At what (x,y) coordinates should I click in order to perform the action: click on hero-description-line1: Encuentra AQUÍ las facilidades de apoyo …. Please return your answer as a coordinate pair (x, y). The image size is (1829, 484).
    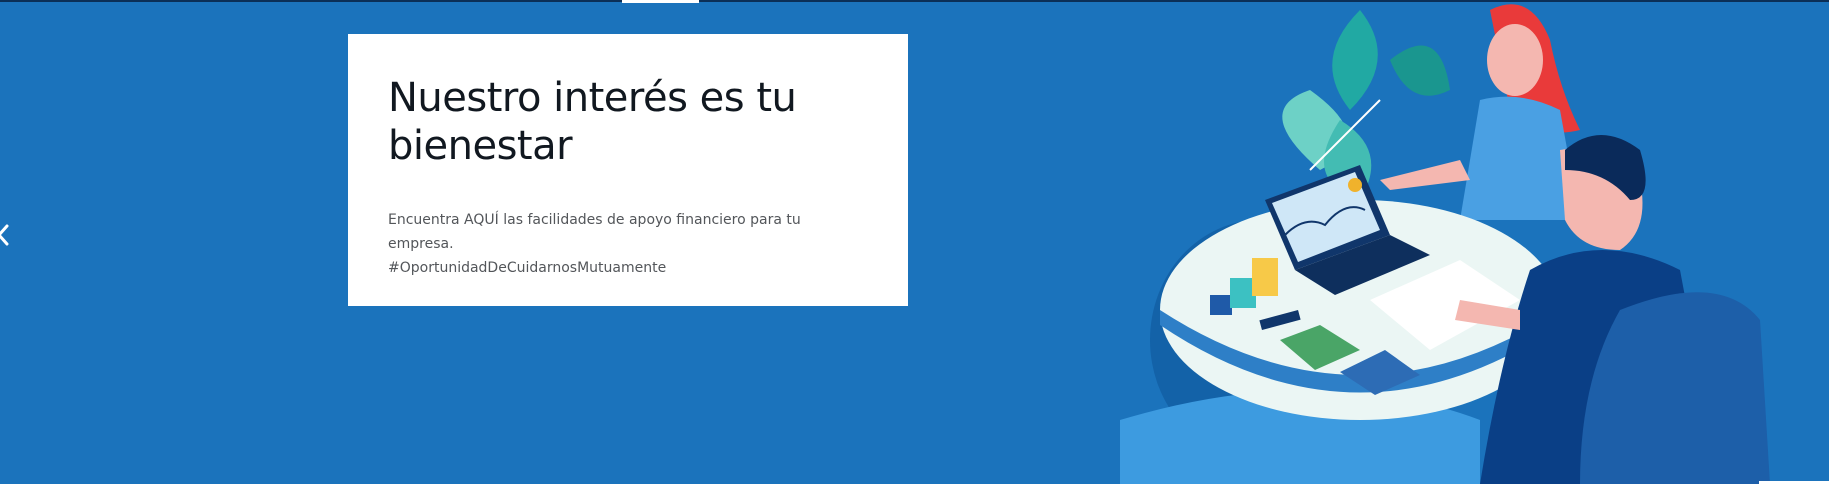
    Looking at the image, I should click on (594, 232).